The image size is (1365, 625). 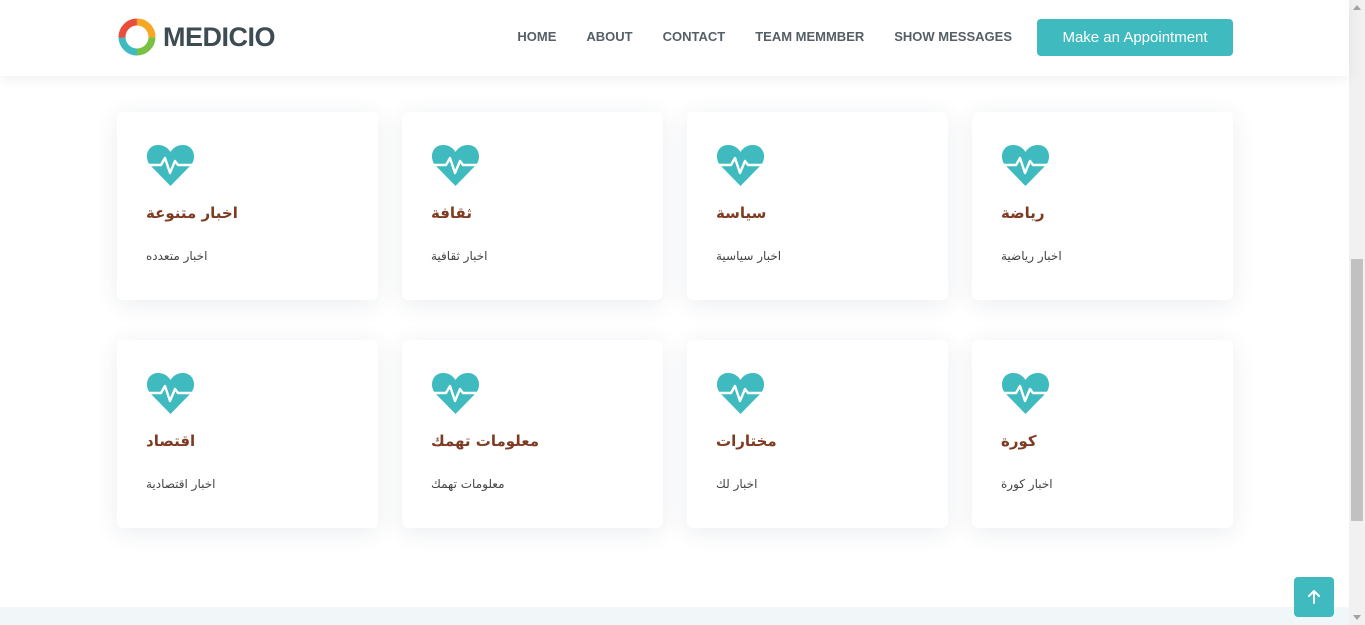 What do you see at coordinates (485, 441) in the screenshot?
I see `card-title: معلومات تهمك` at bounding box center [485, 441].